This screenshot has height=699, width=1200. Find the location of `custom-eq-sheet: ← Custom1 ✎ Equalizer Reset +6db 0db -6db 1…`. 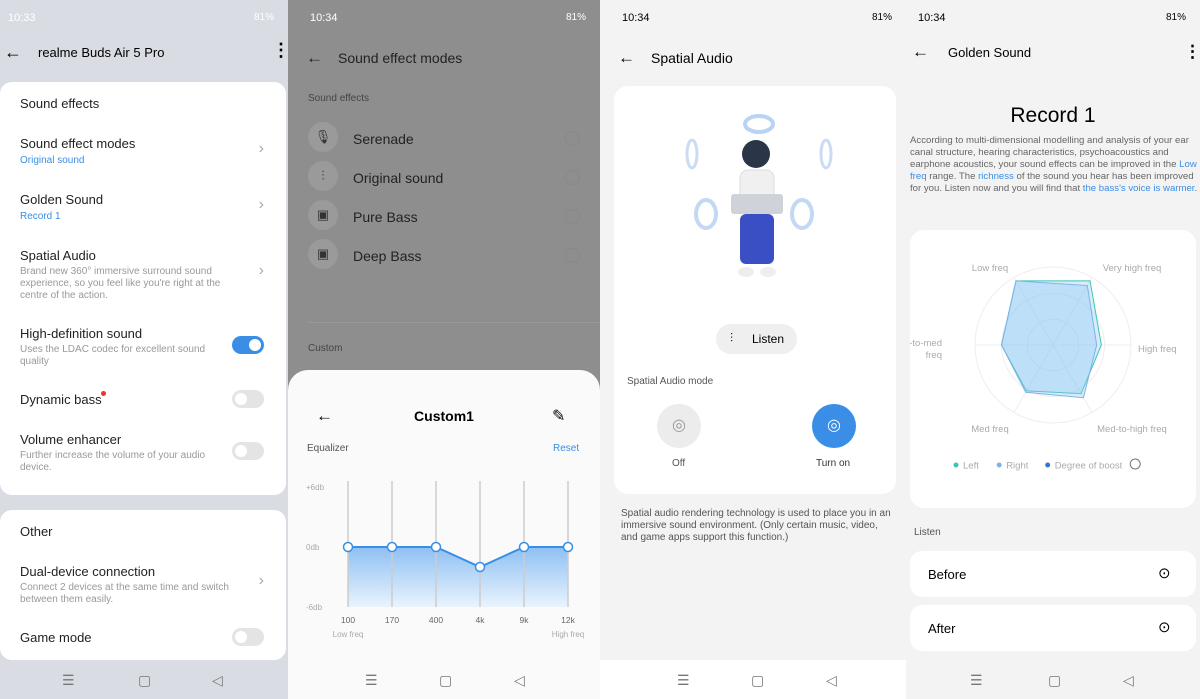

custom-eq-sheet: ← Custom1 ✎ Equalizer Reset +6db 0db -6db 1… is located at coordinates (444, 534).